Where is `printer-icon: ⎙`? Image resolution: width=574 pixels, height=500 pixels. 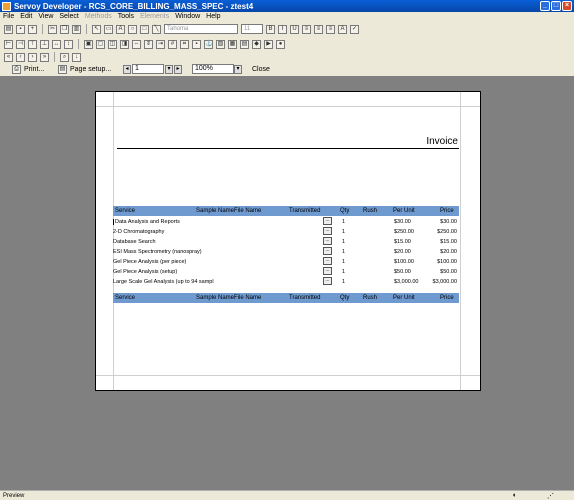
printer-icon: ⎙ is located at coordinates (16, 69).